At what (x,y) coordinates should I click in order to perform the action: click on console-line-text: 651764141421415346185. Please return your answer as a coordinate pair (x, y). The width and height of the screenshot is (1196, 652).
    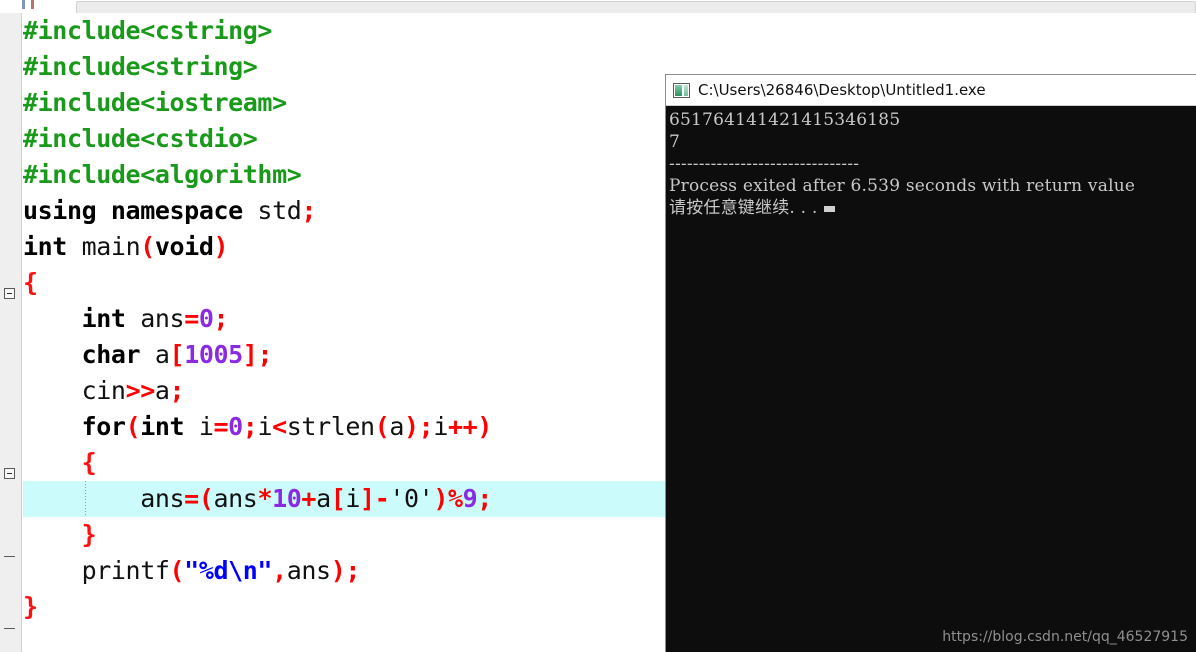
    Looking at the image, I should click on (785, 120).